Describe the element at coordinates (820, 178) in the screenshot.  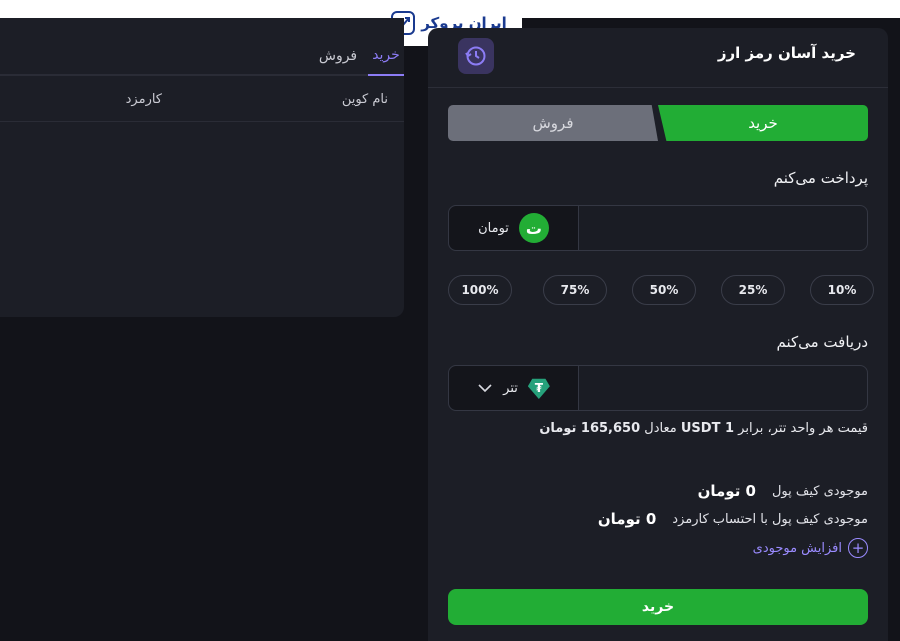
I see `pay-label: پرداخت می‌کنم` at that location.